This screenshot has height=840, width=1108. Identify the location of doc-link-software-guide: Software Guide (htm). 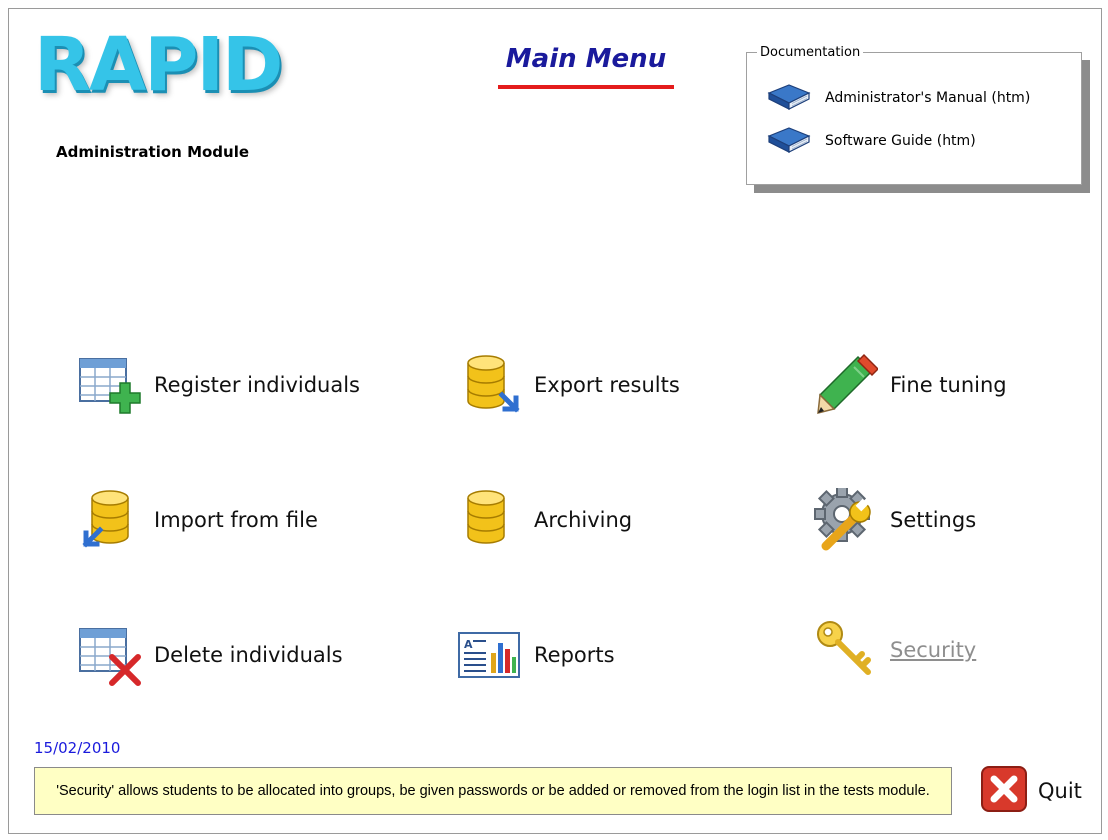
(871, 141).